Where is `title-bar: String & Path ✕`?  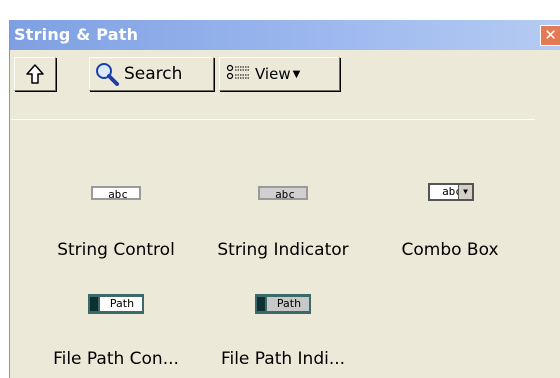 title-bar: String & Path ✕ is located at coordinates (285, 35).